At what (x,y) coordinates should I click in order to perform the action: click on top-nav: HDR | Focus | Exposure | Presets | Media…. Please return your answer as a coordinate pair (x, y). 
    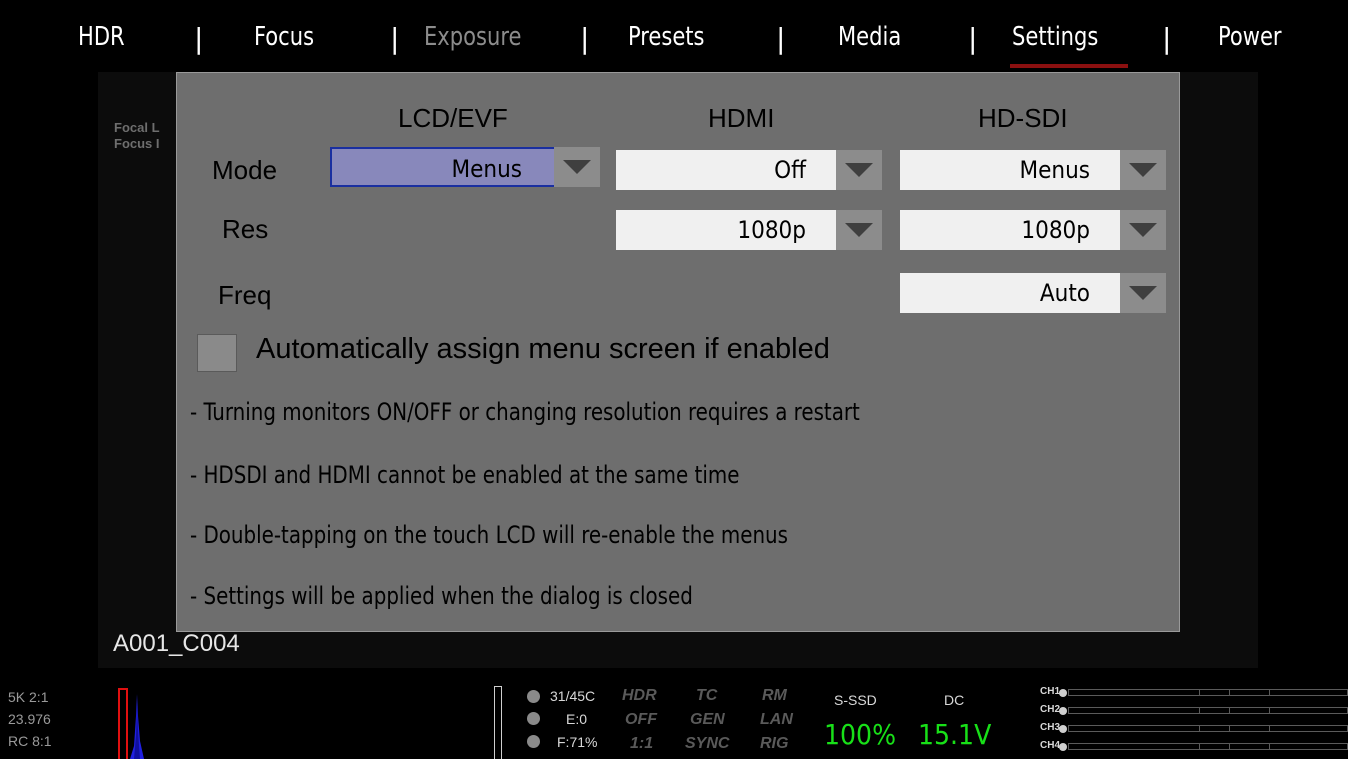
    Looking at the image, I should click on (674, 36).